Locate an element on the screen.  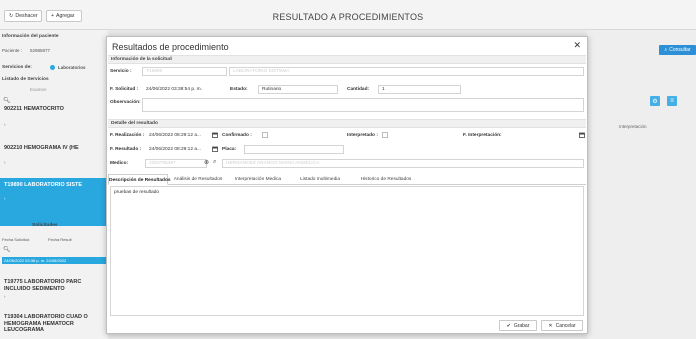
patient-label: Paciente : is located at coordinates (12, 50).